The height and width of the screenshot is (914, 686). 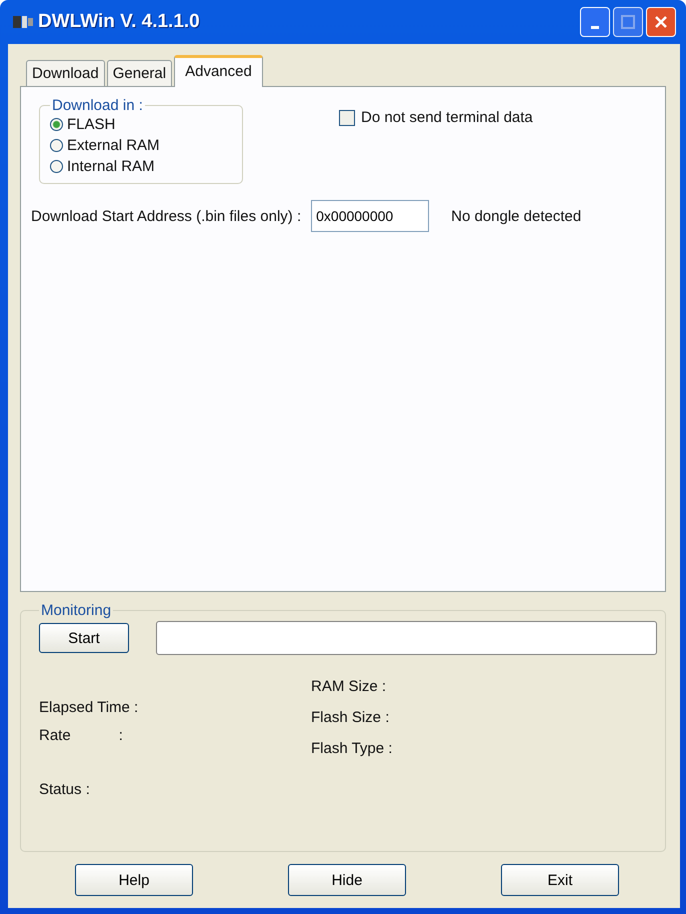 I want to click on maximize-button, so click(x=628, y=22).